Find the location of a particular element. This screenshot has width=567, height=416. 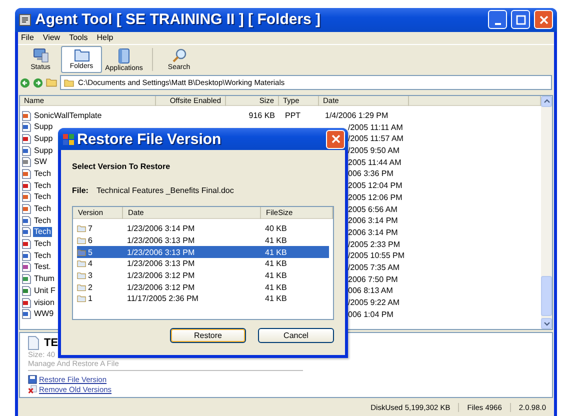

file-name: vision is located at coordinates (44, 303).